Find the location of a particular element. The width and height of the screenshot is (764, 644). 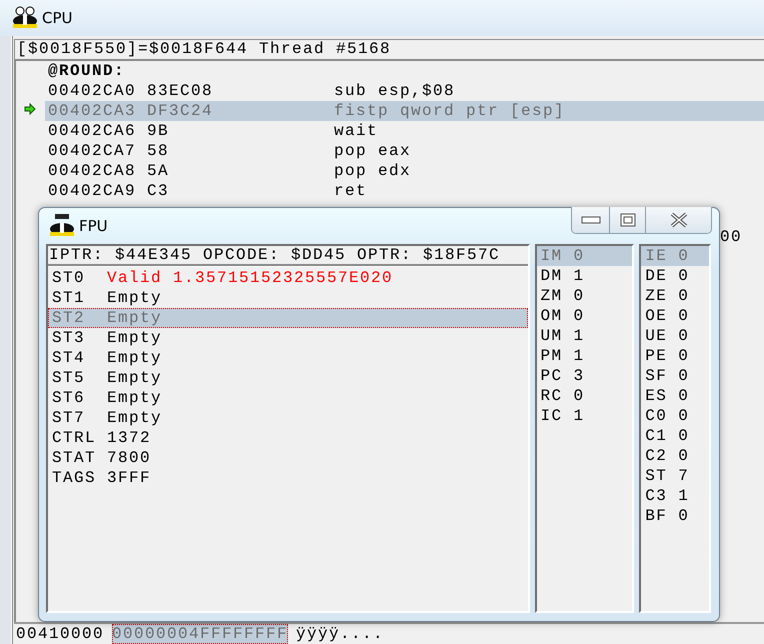

close-icon is located at coordinates (678, 220).